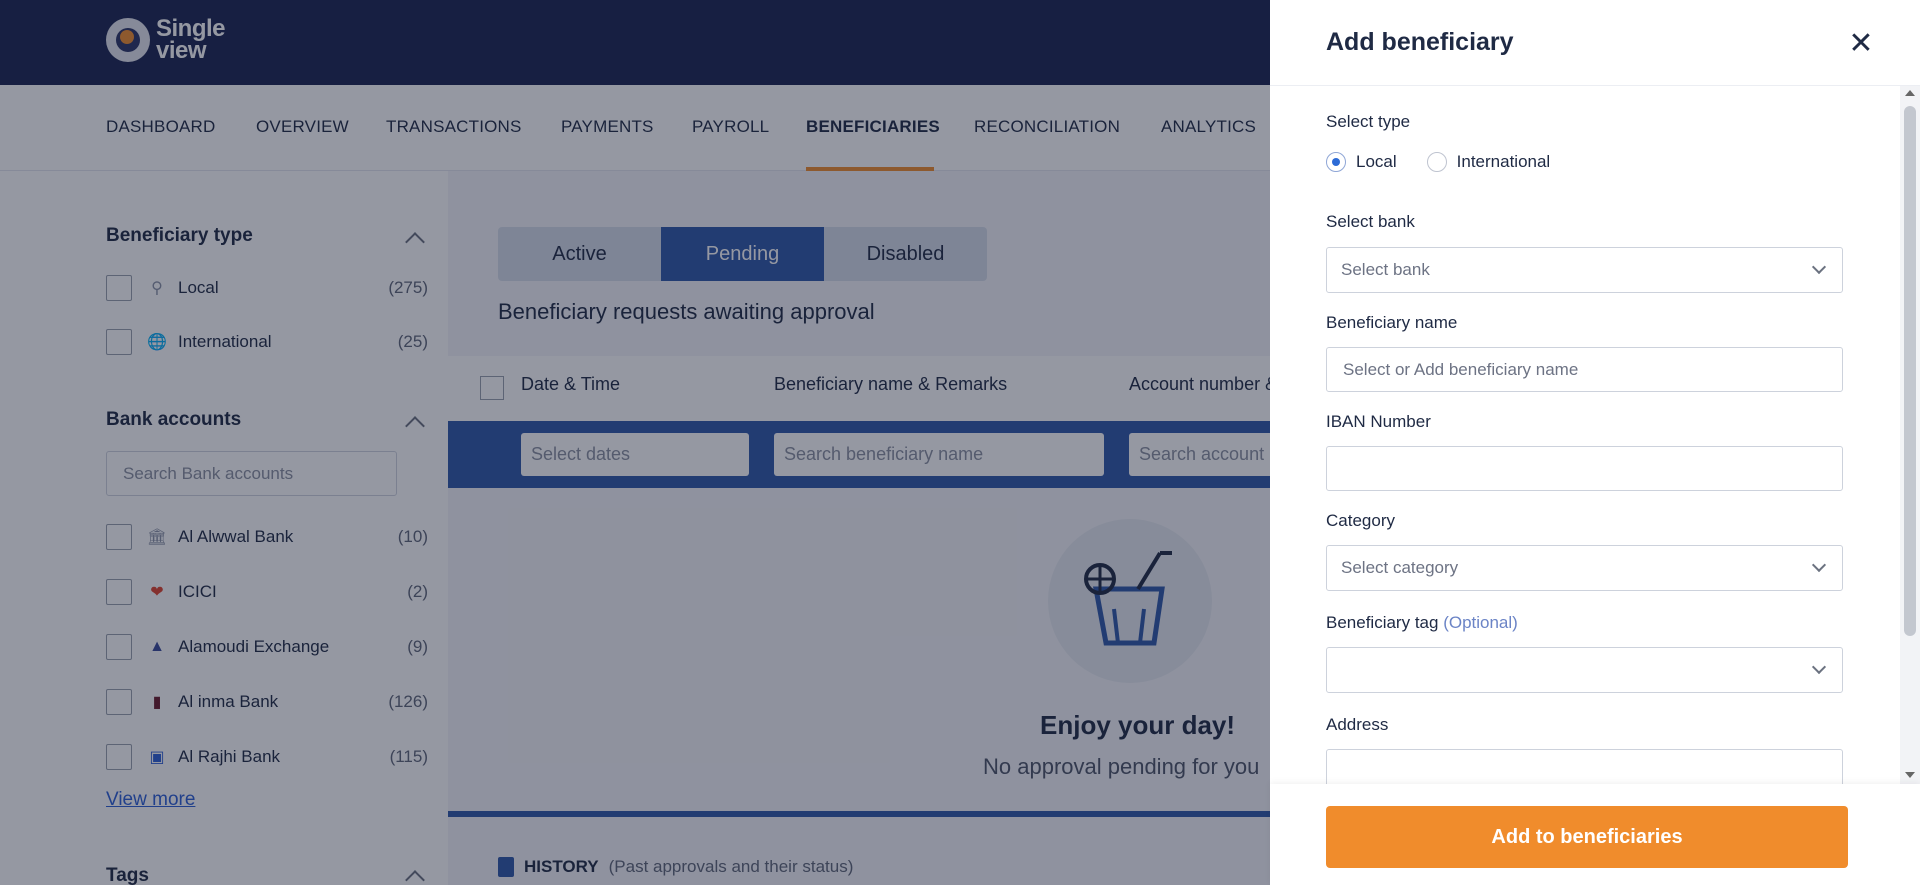  Describe the element at coordinates (1370, 221) in the screenshot. I see `select-bank-label: Select bank` at that location.